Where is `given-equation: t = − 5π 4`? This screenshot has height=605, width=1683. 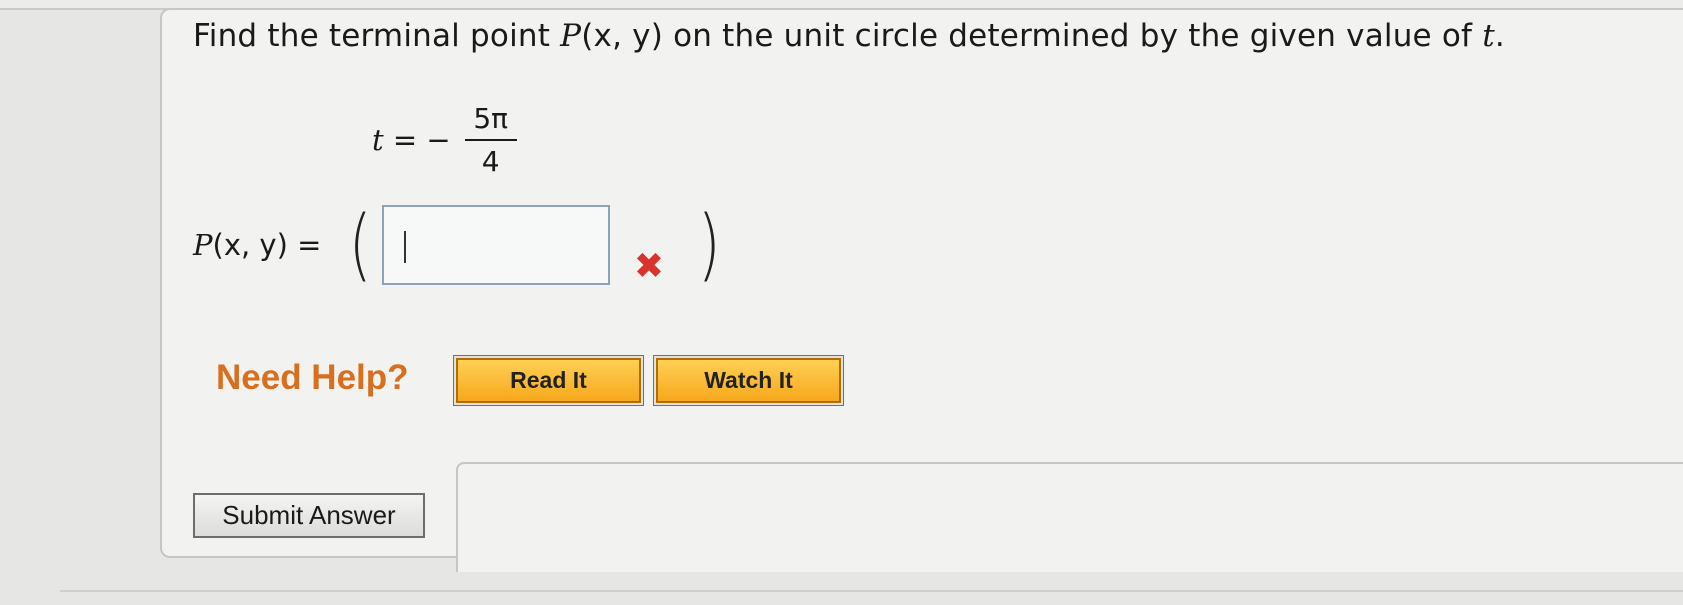 given-equation: t = − 5π 4 is located at coordinates (444, 140).